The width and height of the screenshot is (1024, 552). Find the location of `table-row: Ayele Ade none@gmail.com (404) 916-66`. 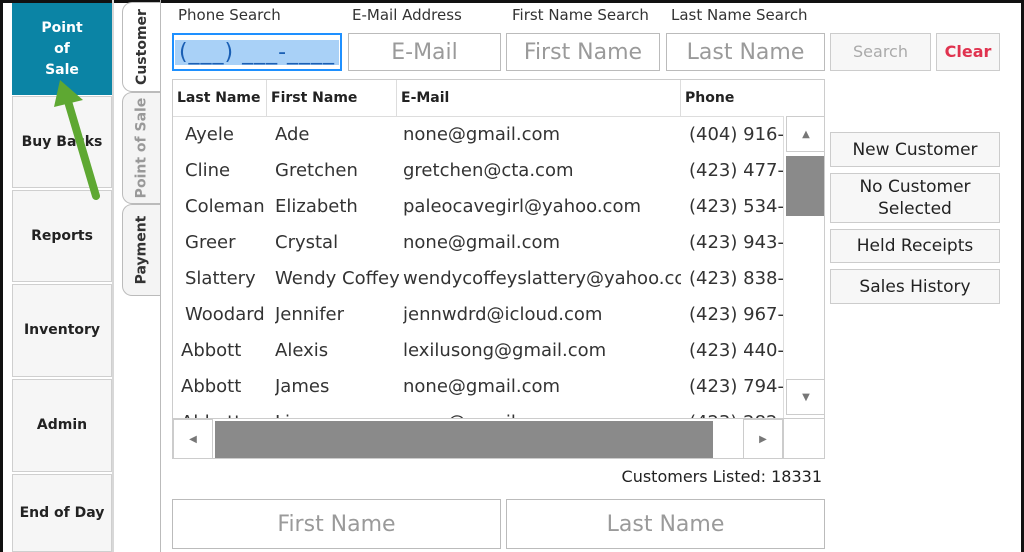

table-row: Ayele Ade none@gmail.com (404) 916-66 is located at coordinates (478, 134).